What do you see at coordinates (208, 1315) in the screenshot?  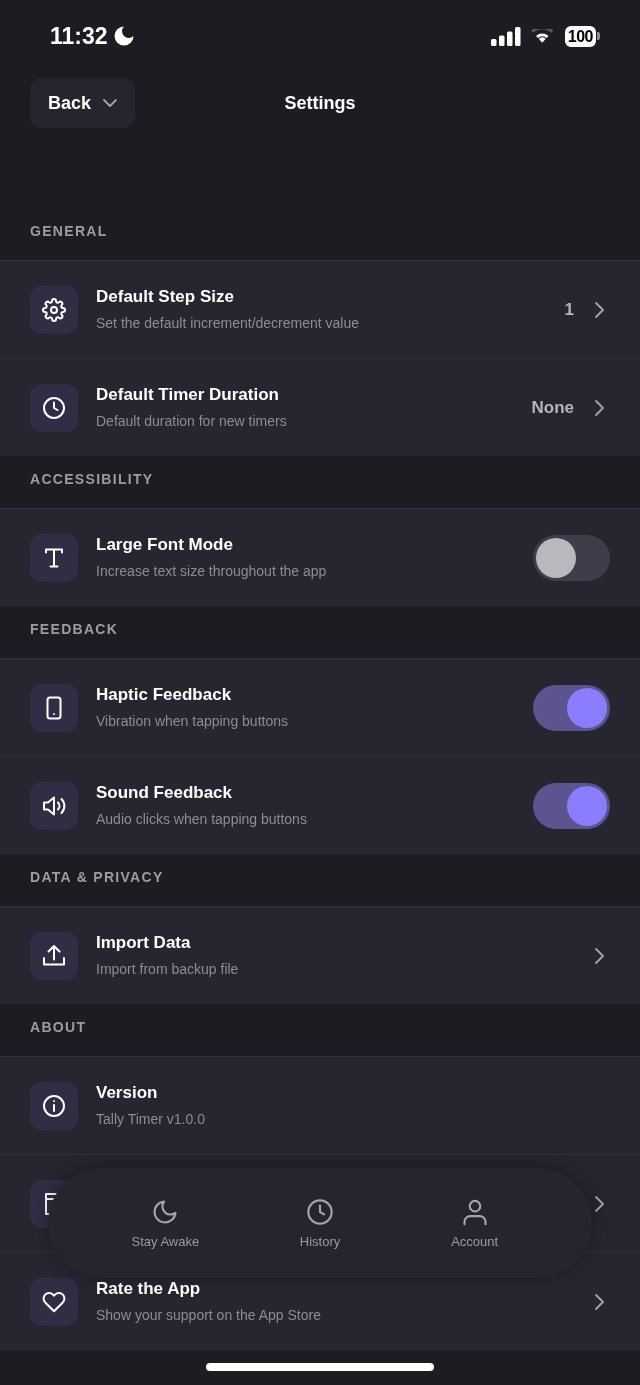 I see `setting-description: Show your support on the App Store` at bounding box center [208, 1315].